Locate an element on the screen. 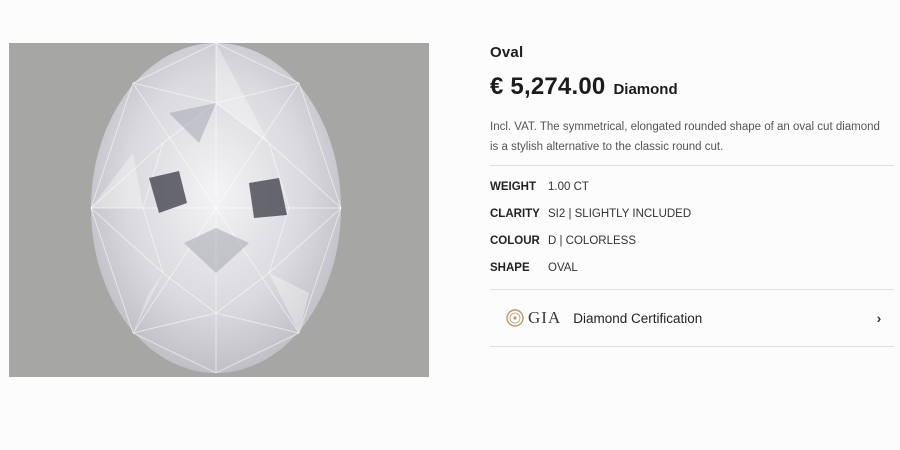 The height and width of the screenshot is (450, 900). spec-value: D | COLORLESS is located at coordinates (592, 240).